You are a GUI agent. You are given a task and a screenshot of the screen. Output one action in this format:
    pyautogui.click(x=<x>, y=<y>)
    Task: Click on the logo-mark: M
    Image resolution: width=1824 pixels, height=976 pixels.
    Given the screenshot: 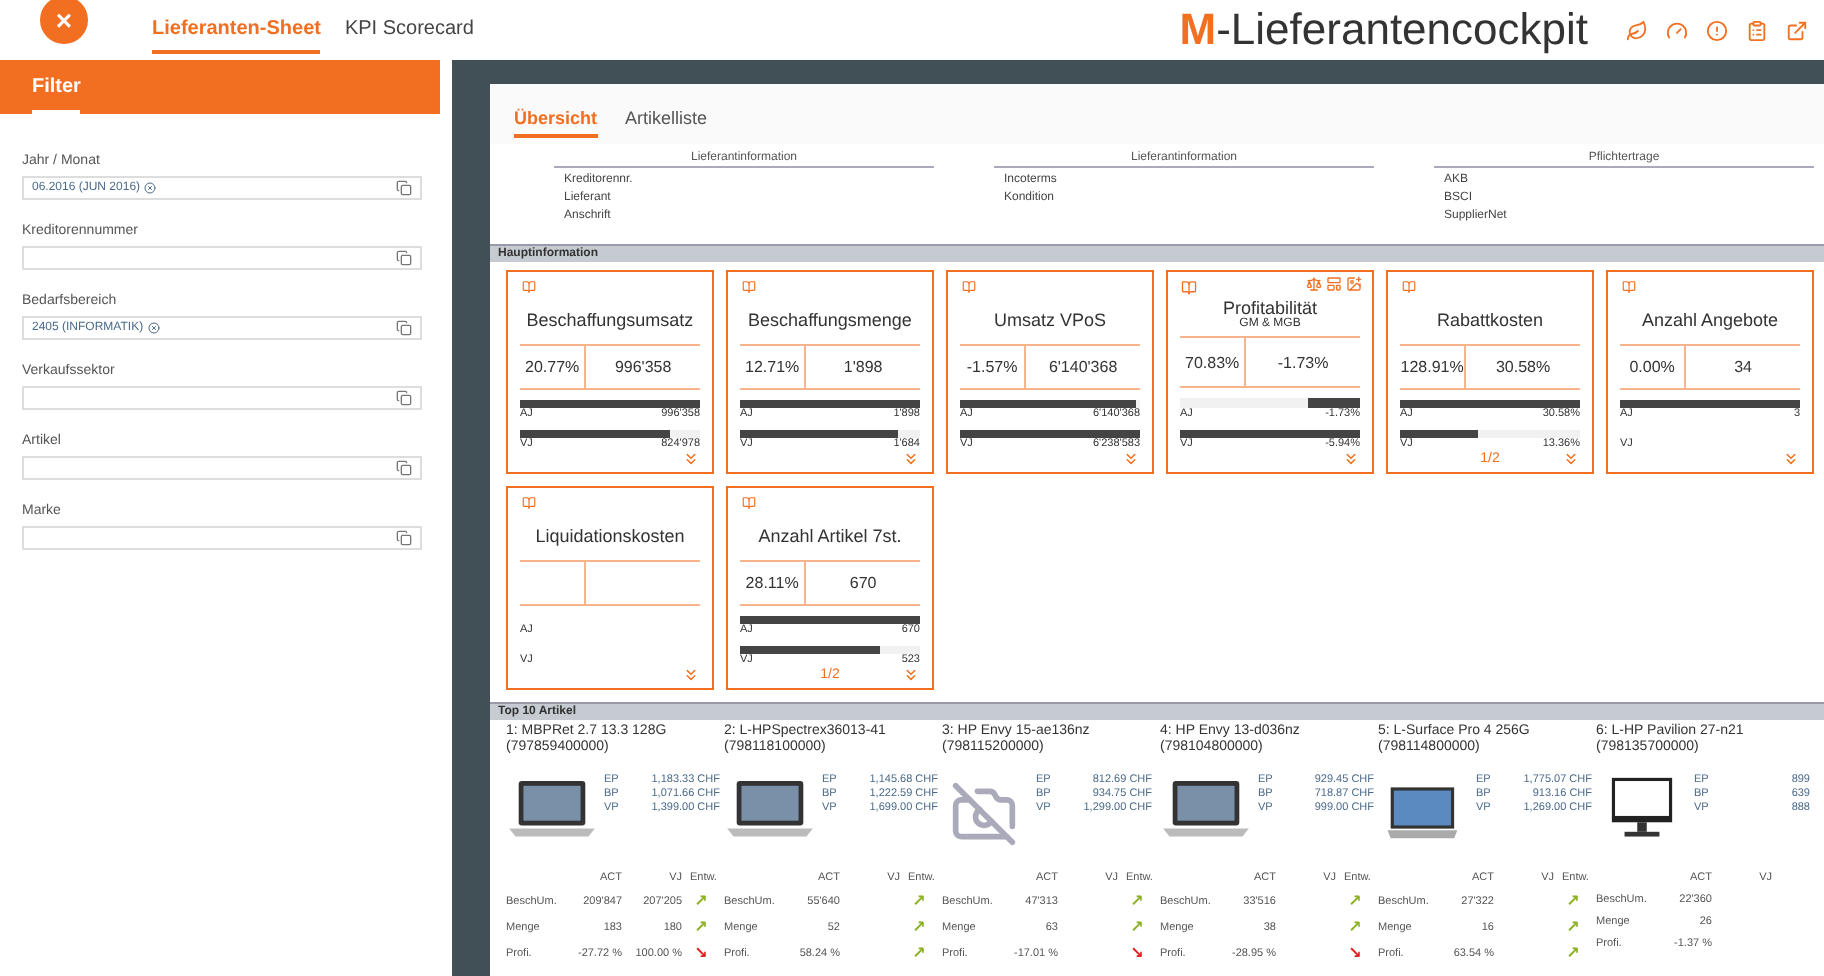 What is the action you would take?
    pyautogui.click(x=1198, y=30)
    